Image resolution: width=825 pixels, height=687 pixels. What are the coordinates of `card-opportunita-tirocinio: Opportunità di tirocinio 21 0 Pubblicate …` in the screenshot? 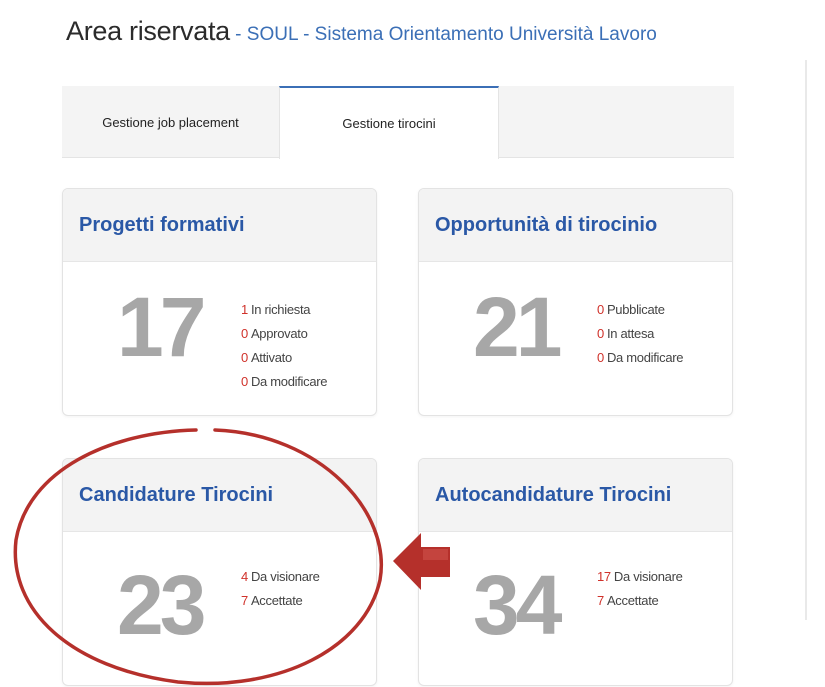 It's located at (575, 302).